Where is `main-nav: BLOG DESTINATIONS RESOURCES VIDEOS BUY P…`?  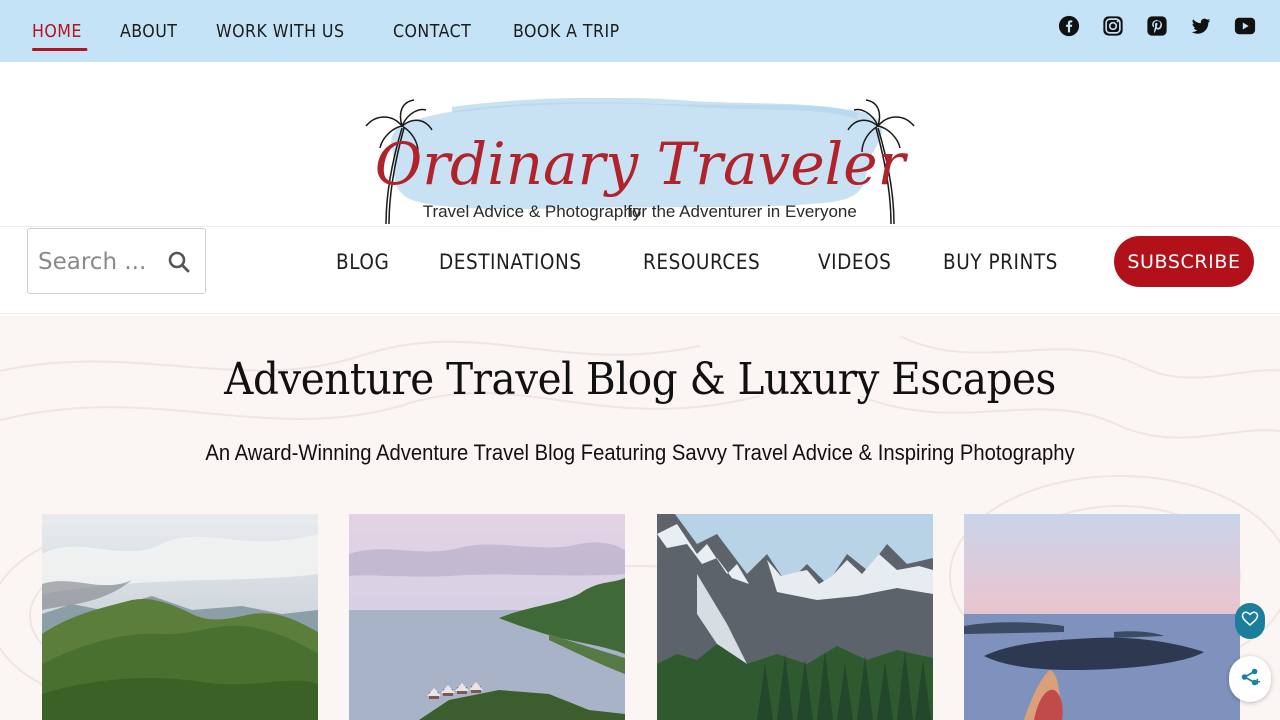 main-nav: BLOG DESTINATIONS RESOURCES VIDEOS BUY P… is located at coordinates (726, 262).